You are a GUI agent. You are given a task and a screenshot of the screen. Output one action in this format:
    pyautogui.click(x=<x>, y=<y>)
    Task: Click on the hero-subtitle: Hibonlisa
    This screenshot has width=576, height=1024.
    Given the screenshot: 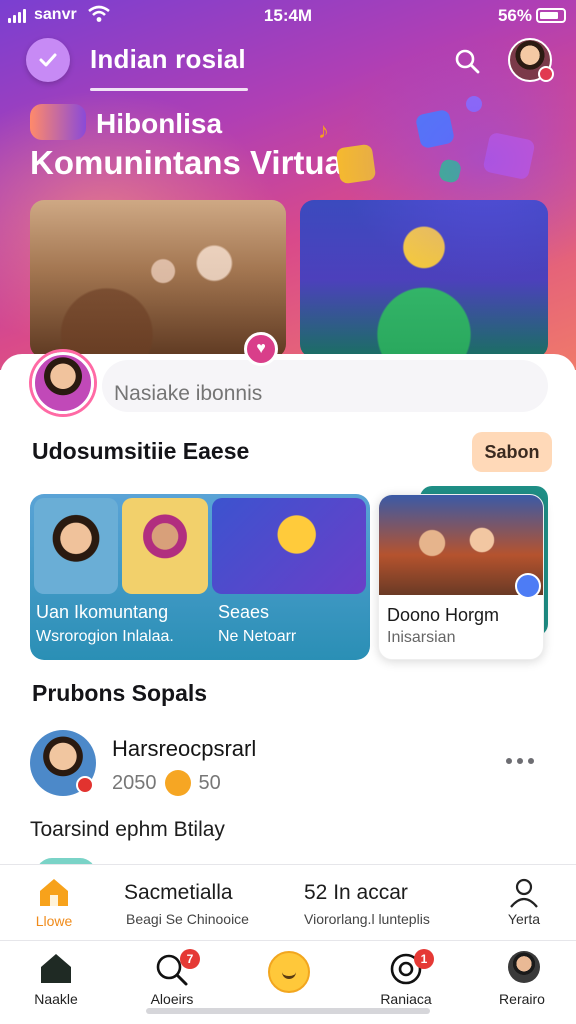 What is the action you would take?
    pyautogui.click(x=159, y=123)
    